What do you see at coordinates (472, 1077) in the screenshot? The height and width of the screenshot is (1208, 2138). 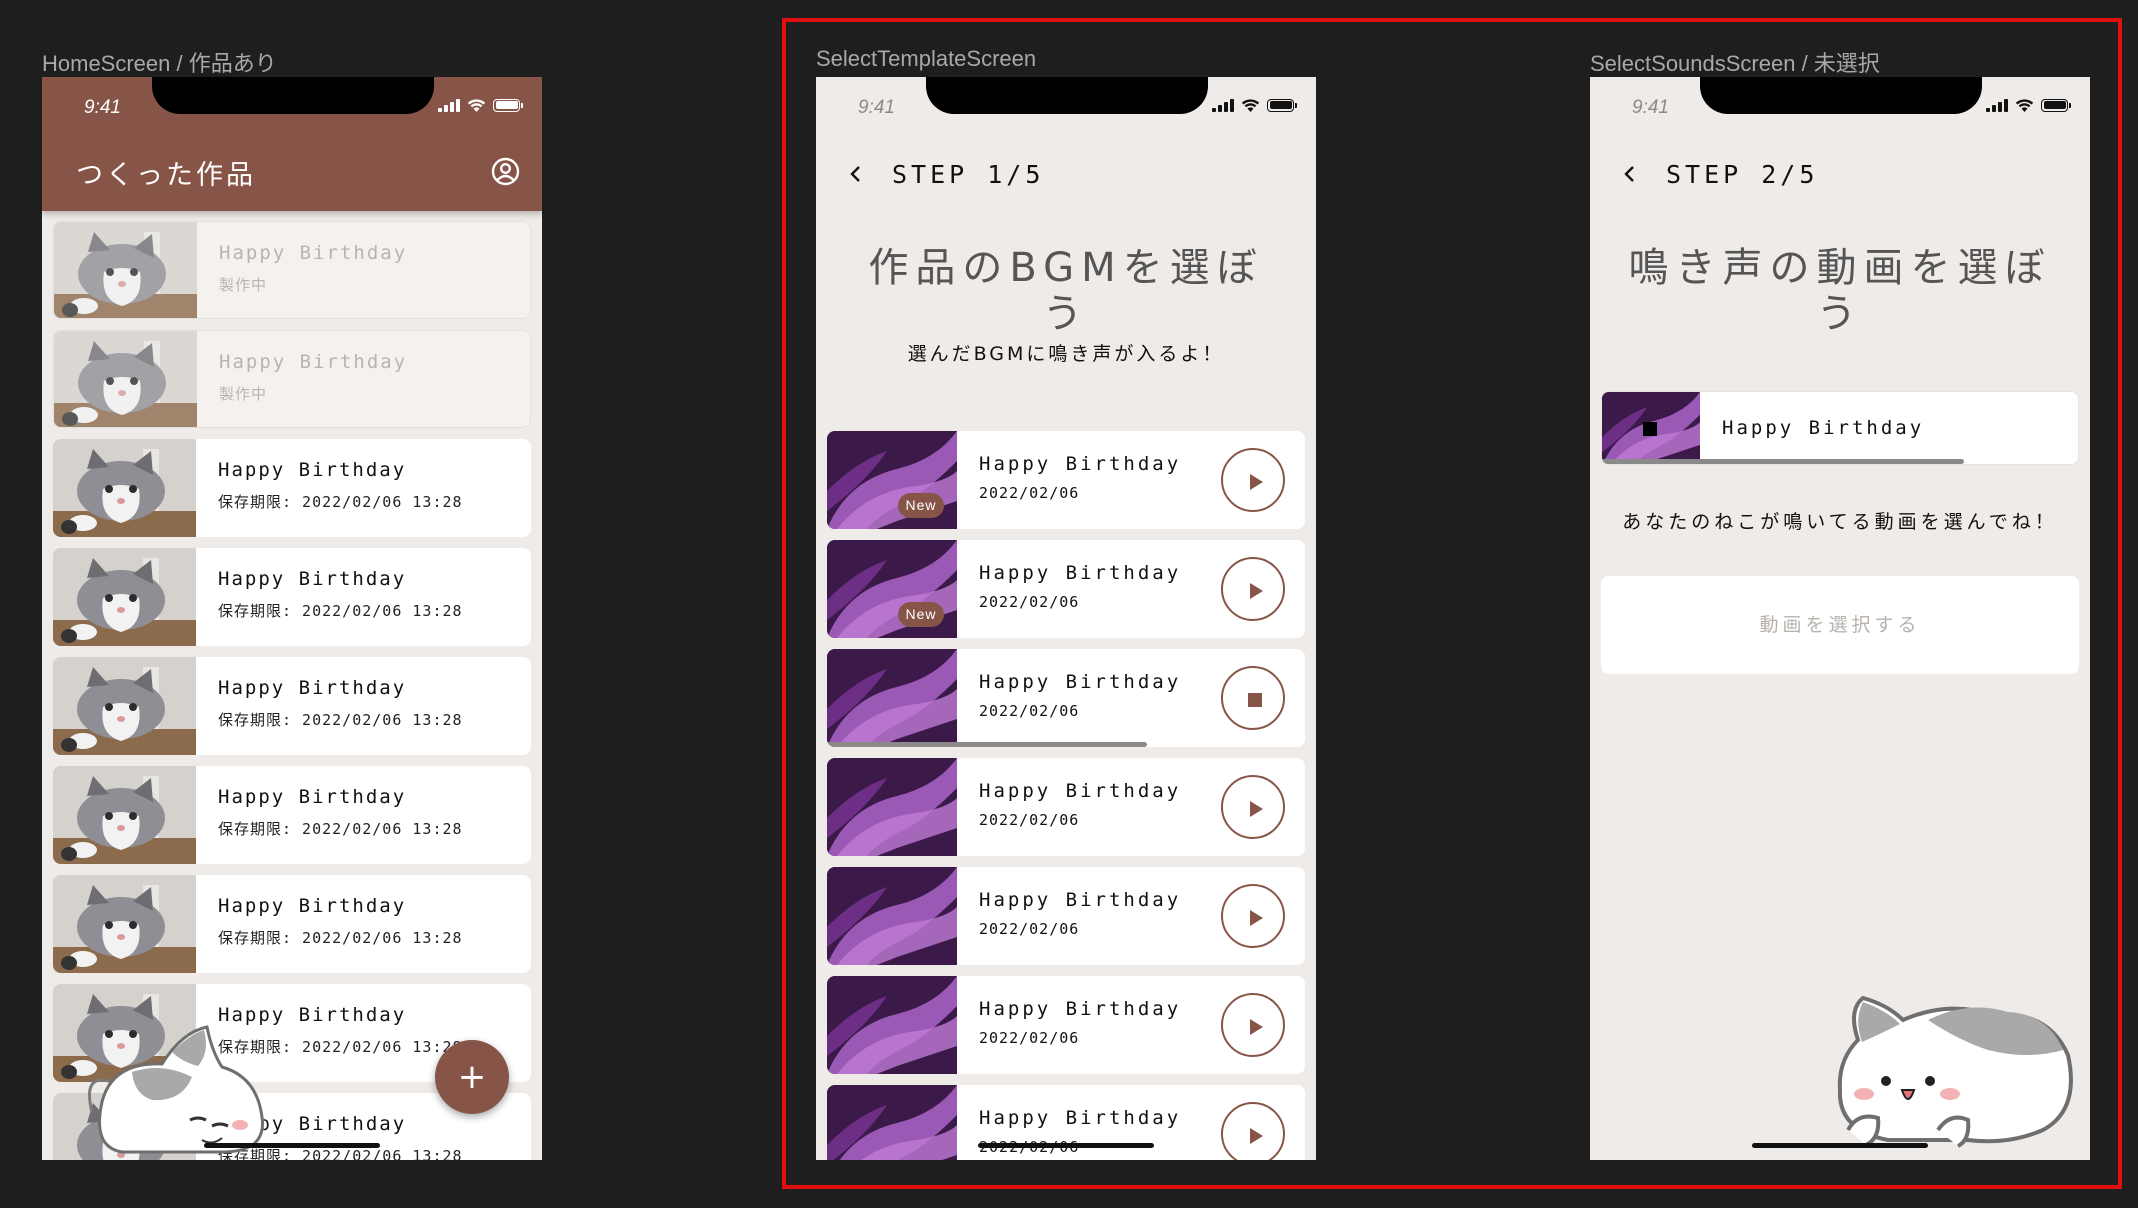 I see `add-work-button: +` at bounding box center [472, 1077].